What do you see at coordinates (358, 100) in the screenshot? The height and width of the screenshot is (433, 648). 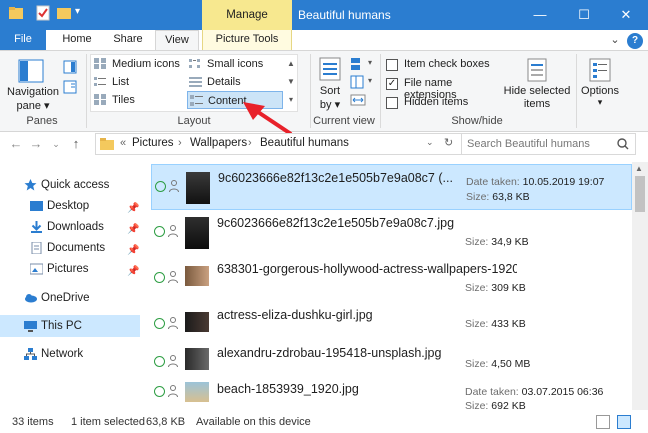 I see `size-columns-icon` at bounding box center [358, 100].